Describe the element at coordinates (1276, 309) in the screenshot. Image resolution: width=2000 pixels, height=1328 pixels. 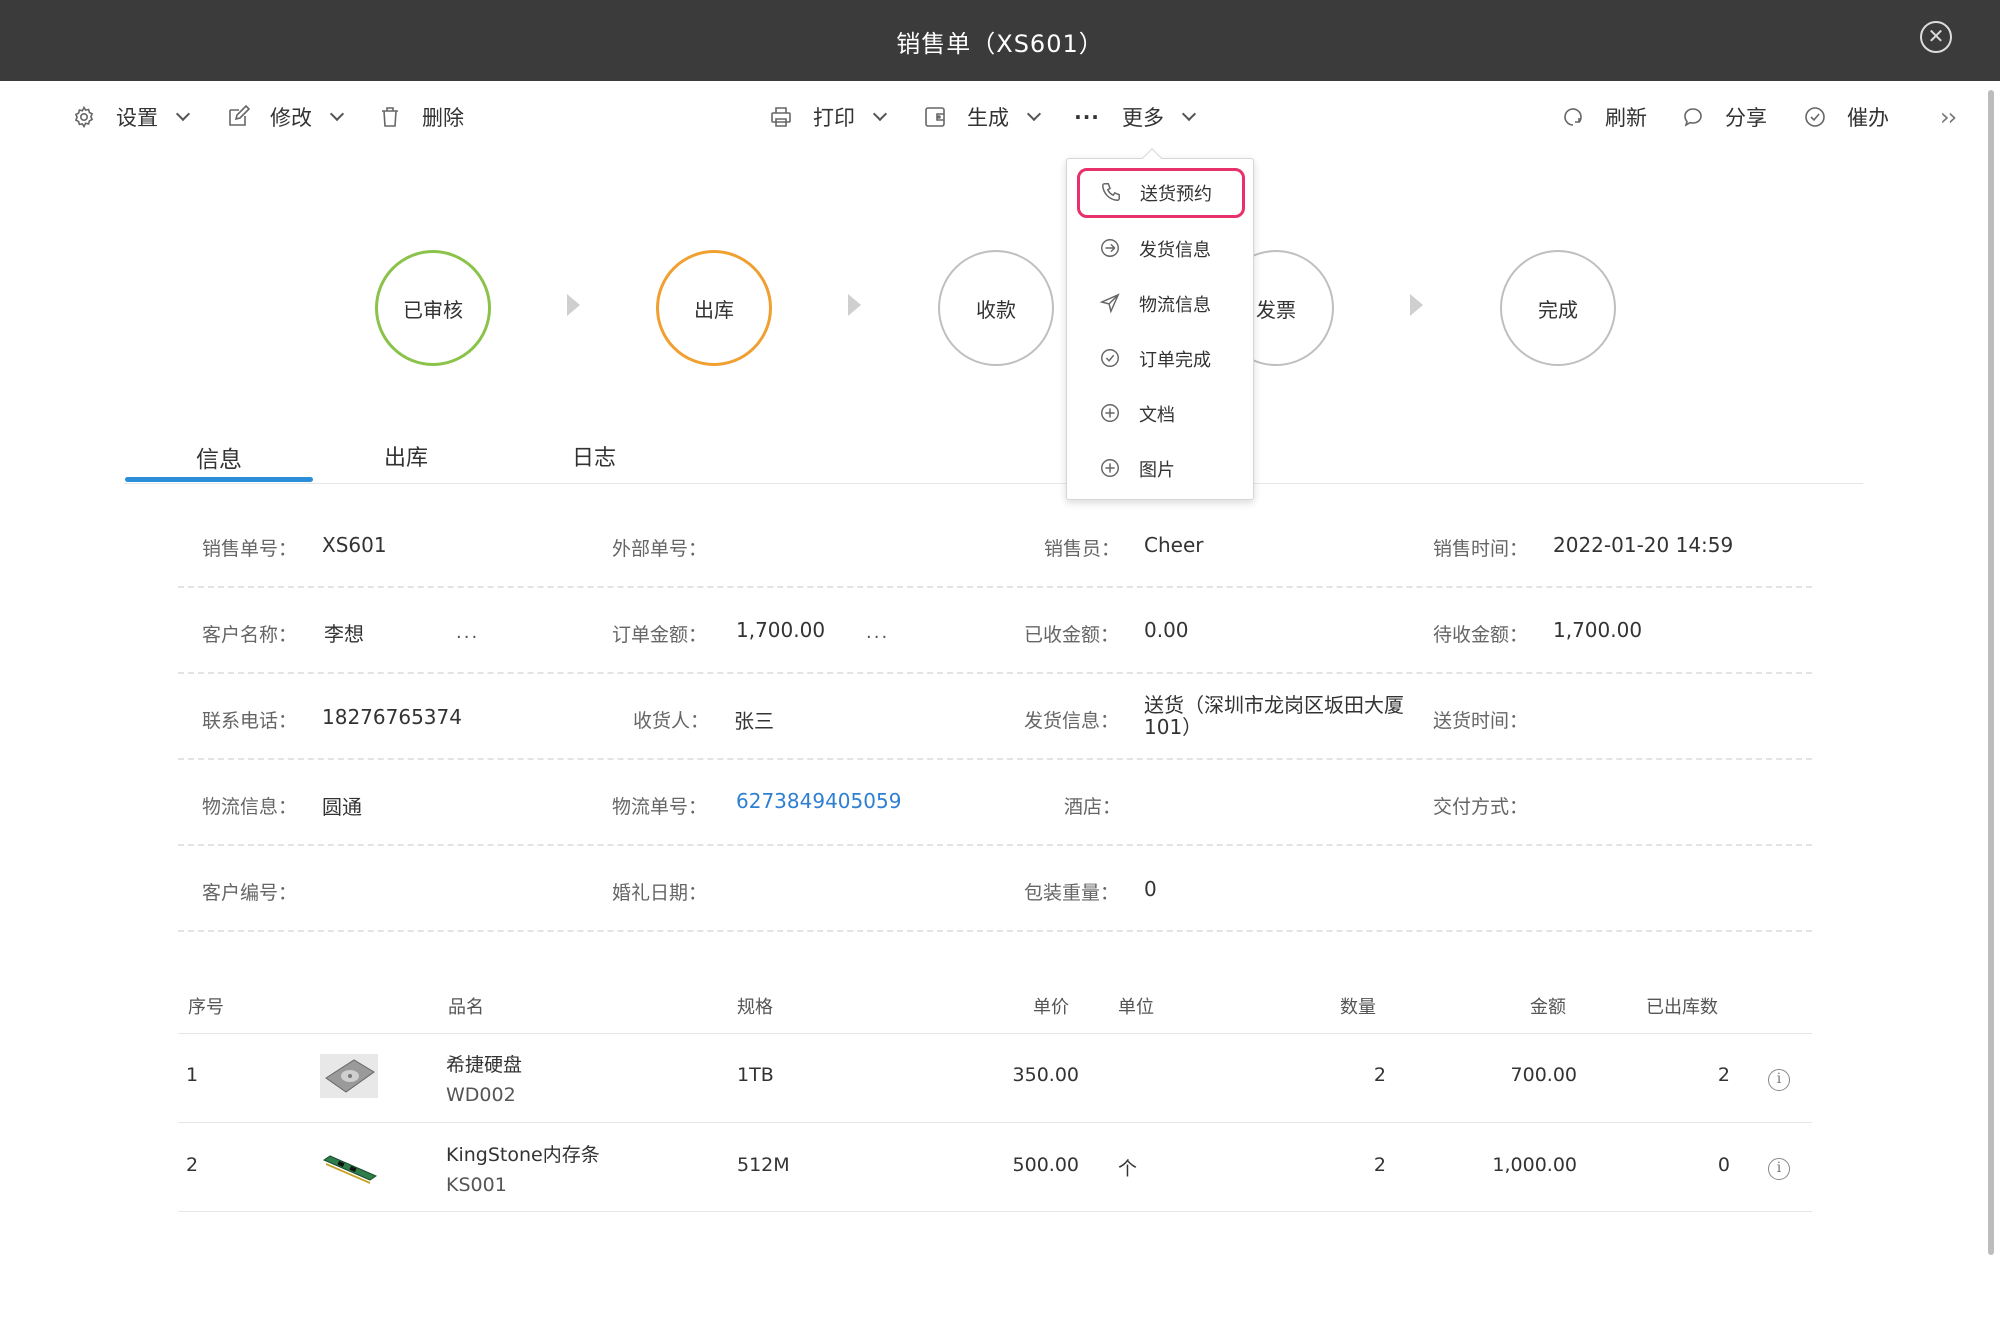
I see `step-label: 发票` at that location.